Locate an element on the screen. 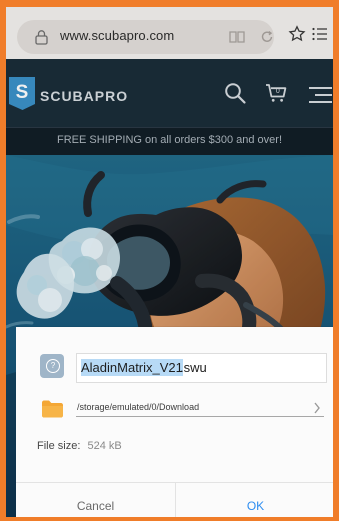 The image size is (339, 521). filename-selected-text: AladinMatrix_V21 is located at coordinates (132, 367).